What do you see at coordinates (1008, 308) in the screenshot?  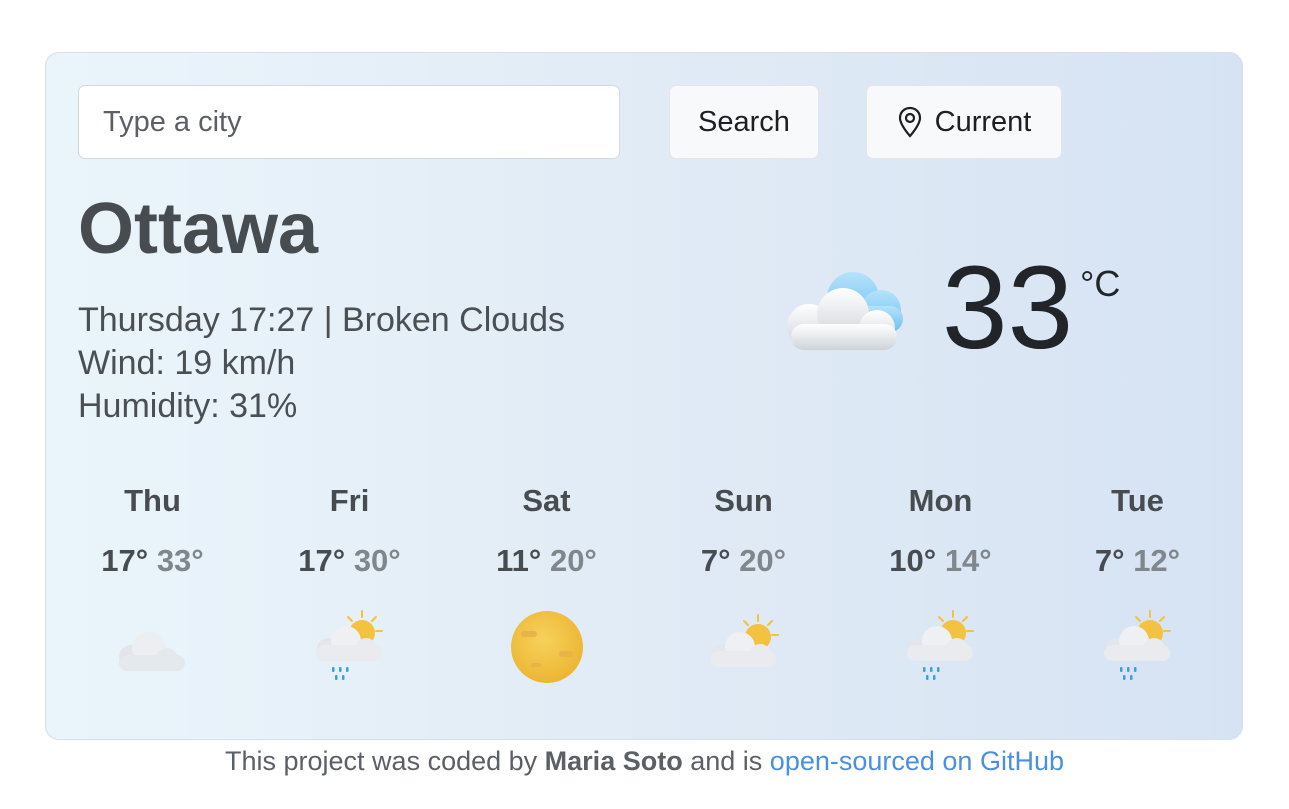 I see `current-temperature: 33` at bounding box center [1008, 308].